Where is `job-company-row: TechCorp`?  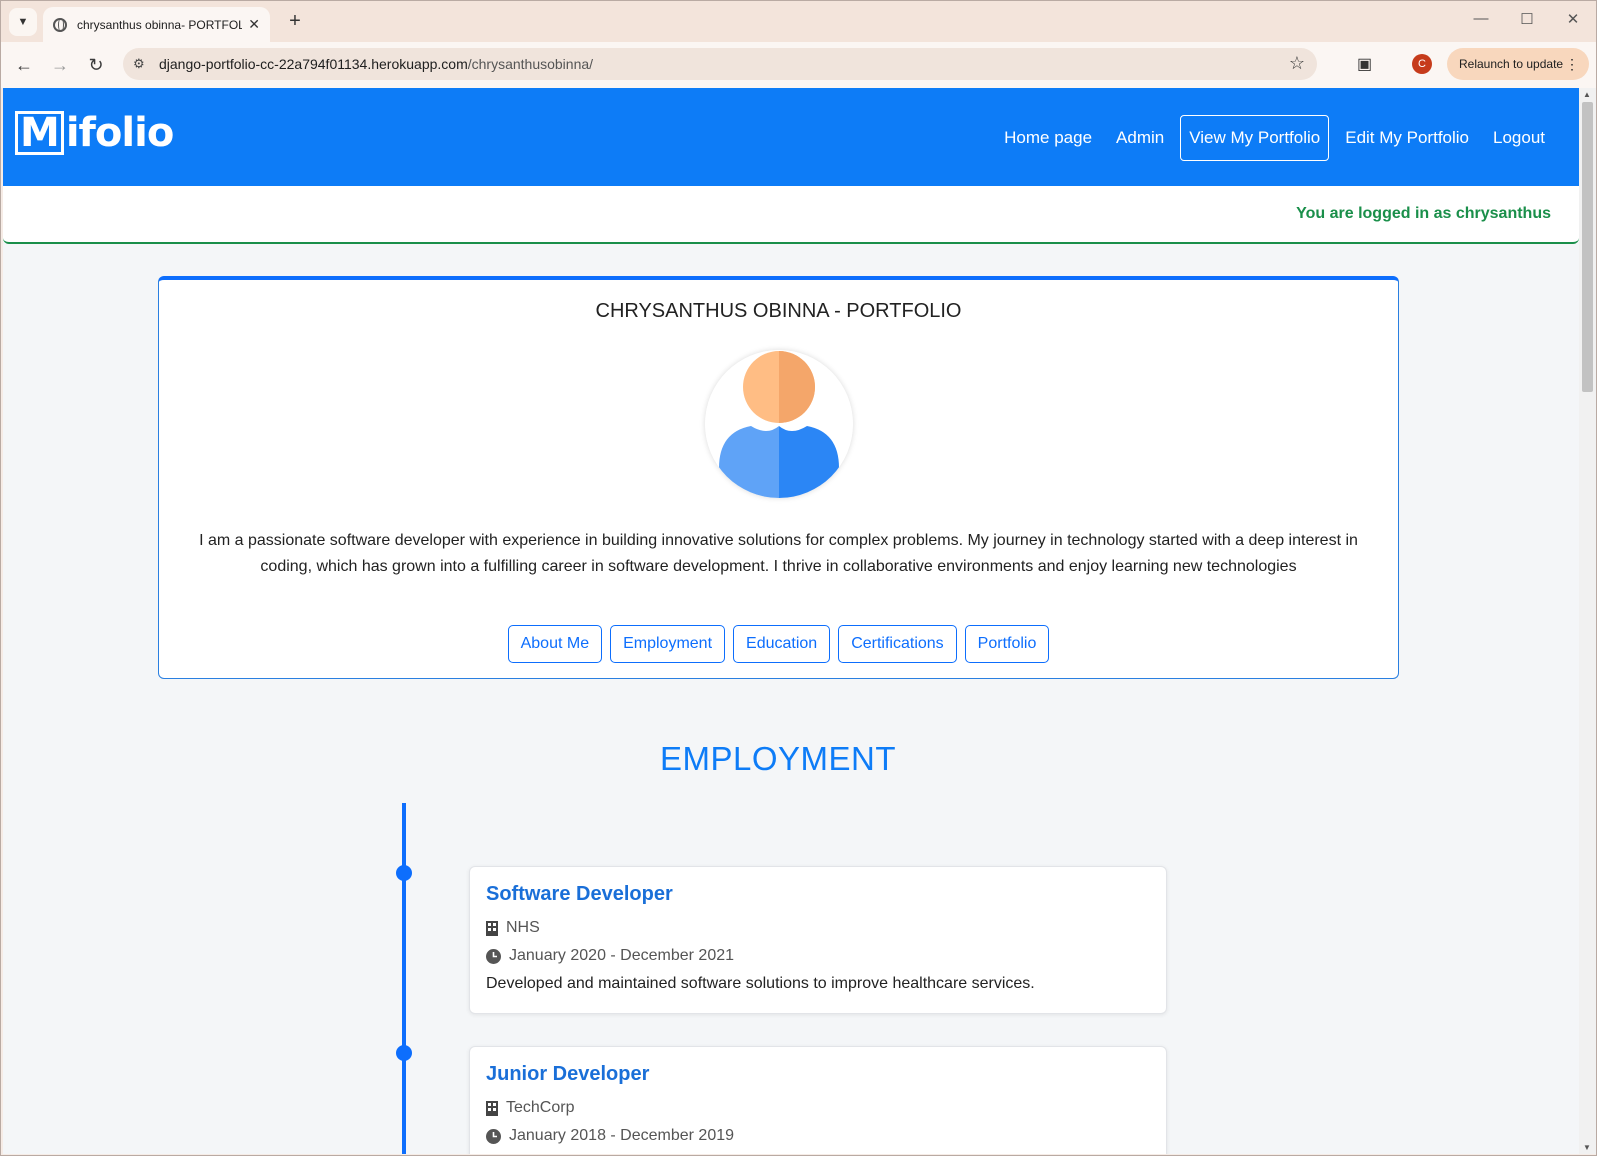 job-company-row: TechCorp is located at coordinates (530, 1108).